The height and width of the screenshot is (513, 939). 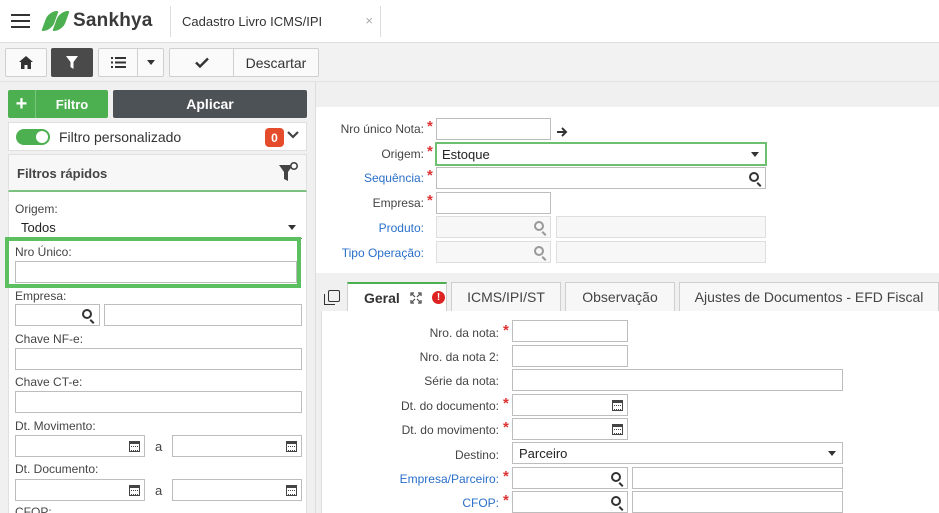 What do you see at coordinates (369, 20) in the screenshot?
I see `close-tab-icon: ×` at bounding box center [369, 20].